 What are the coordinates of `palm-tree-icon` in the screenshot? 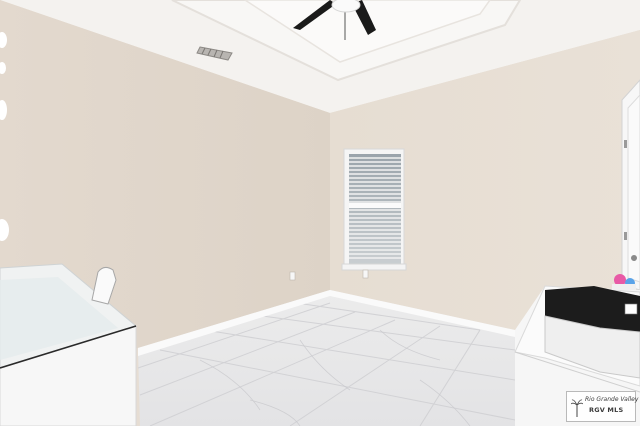 It's located at (577, 408).